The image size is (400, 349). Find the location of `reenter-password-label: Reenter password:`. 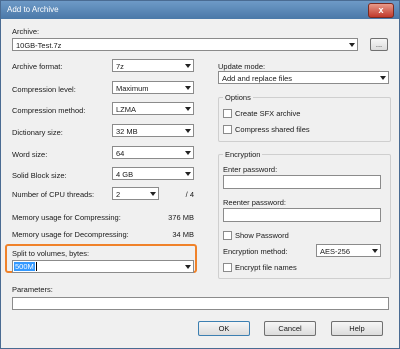

reenter-password-label: Reenter password: is located at coordinates (254, 202).